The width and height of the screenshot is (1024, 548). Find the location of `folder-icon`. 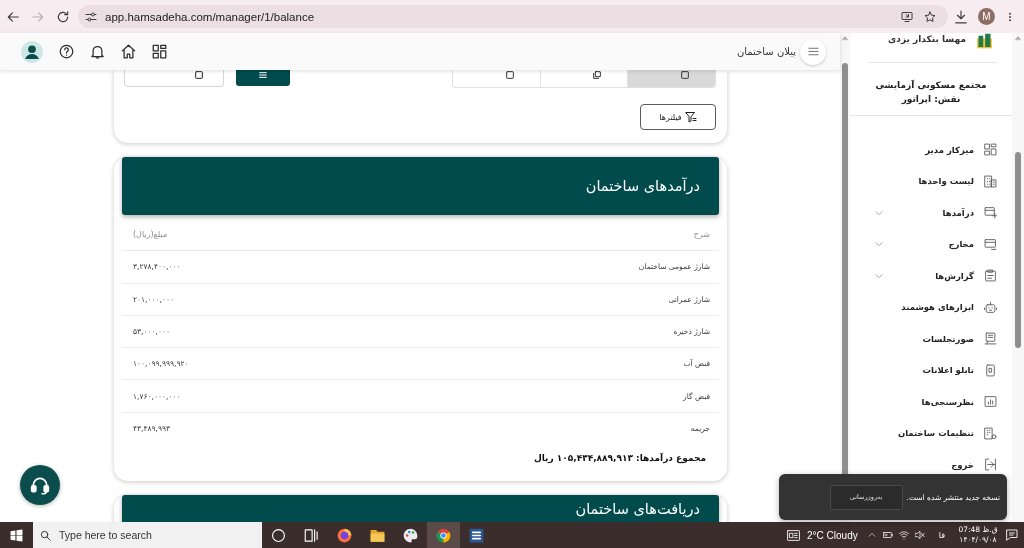

folder-icon is located at coordinates (377, 535).